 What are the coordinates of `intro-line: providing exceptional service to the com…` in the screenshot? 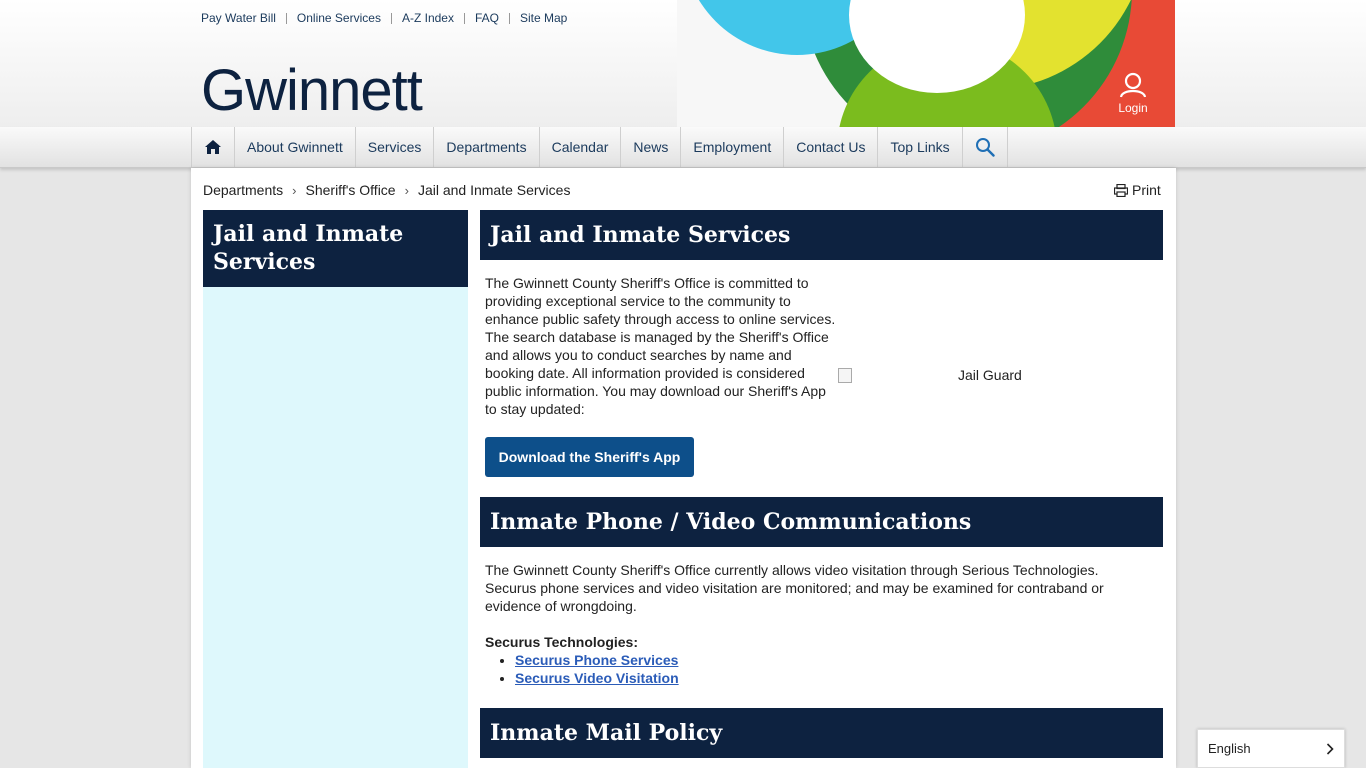 It's located at (638, 301).